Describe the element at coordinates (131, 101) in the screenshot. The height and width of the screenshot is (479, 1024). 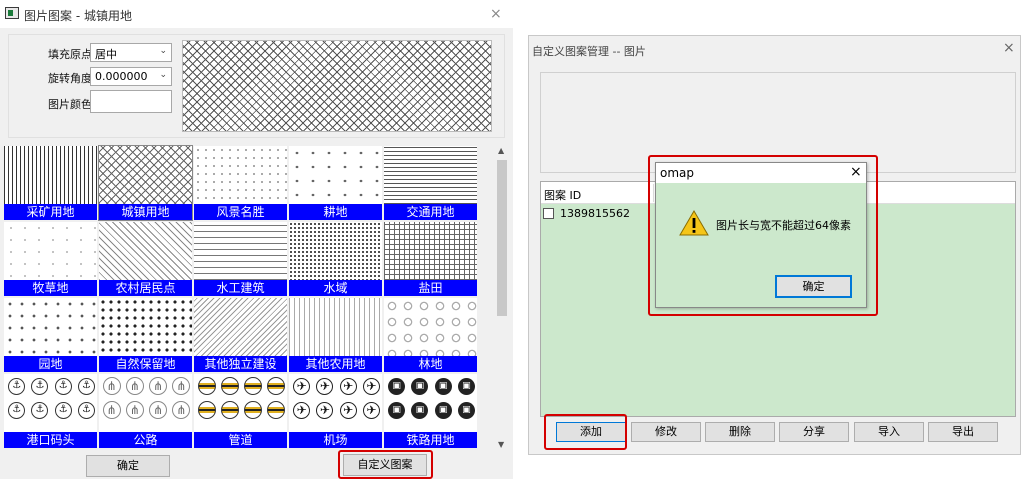
I see `image-color-picker` at that location.